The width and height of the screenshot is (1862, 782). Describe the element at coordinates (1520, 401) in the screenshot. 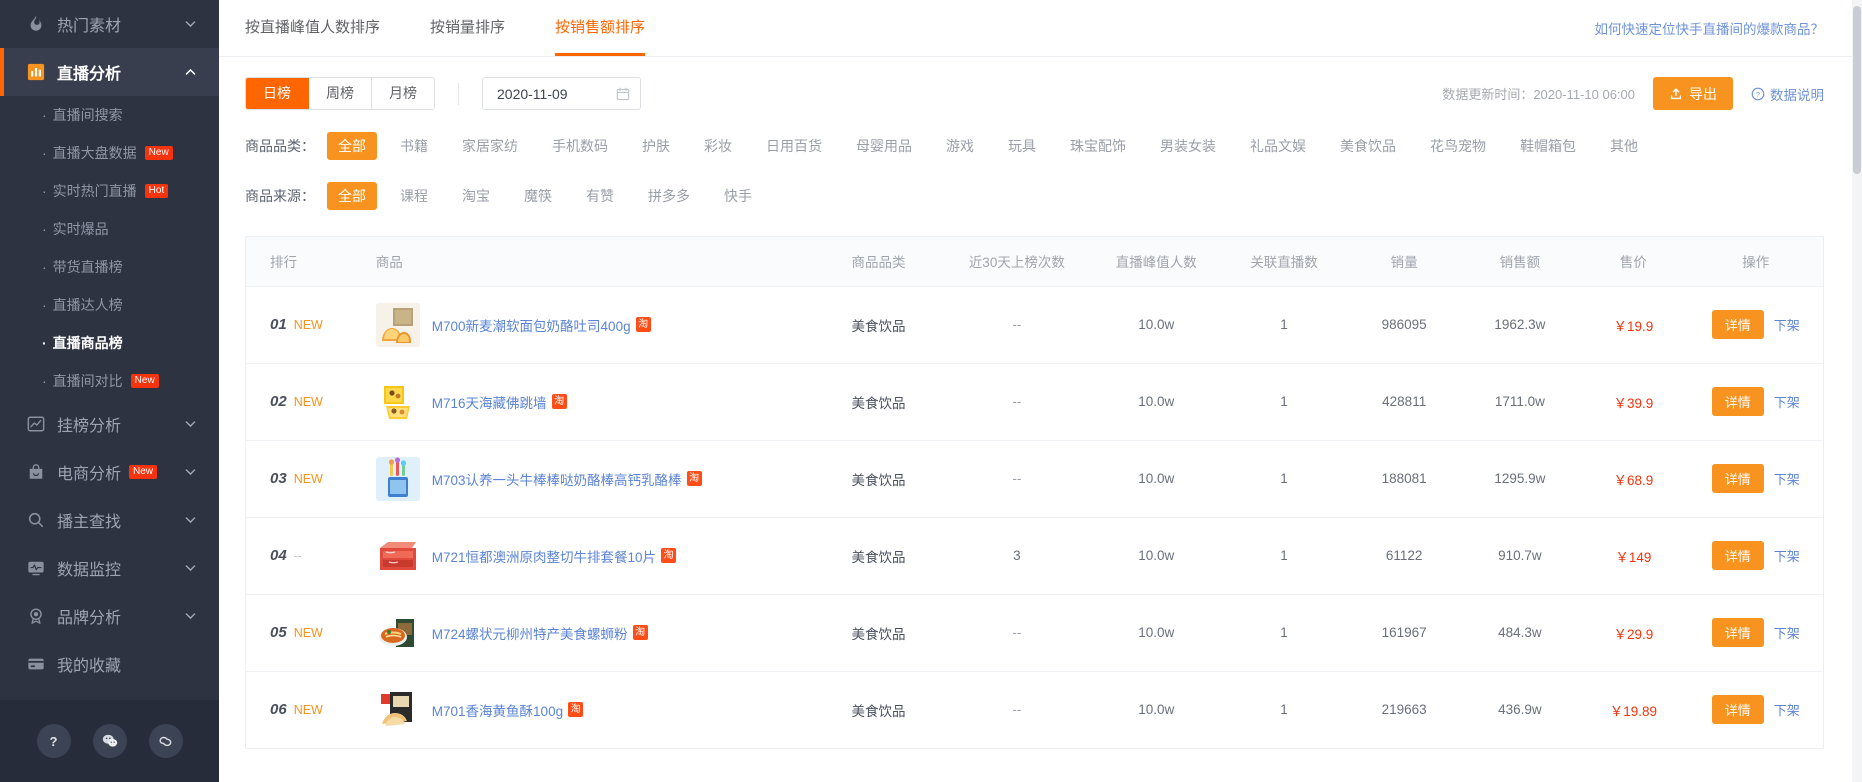

I see `cell-sales-amount: 1711.0w` at that location.